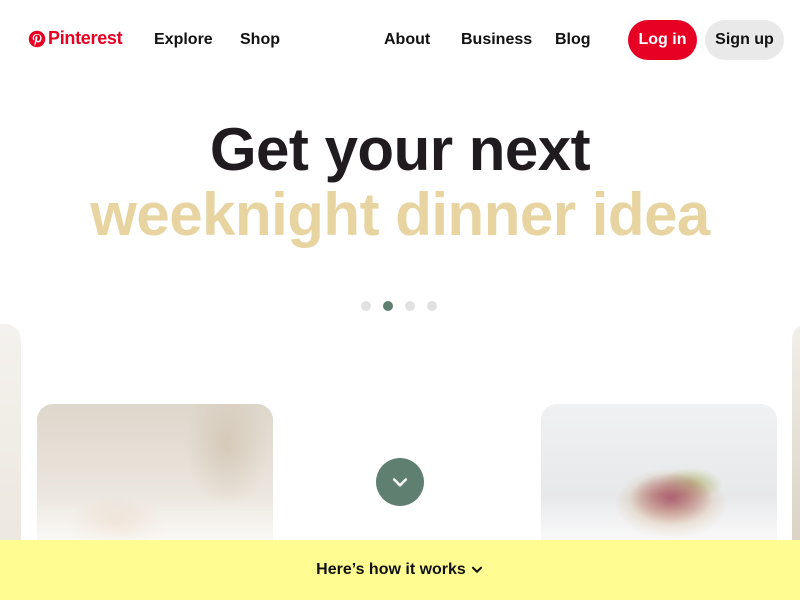  Describe the element at coordinates (391, 569) in the screenshot. I see `how-it-works-label: Here’s how it works` at that location.